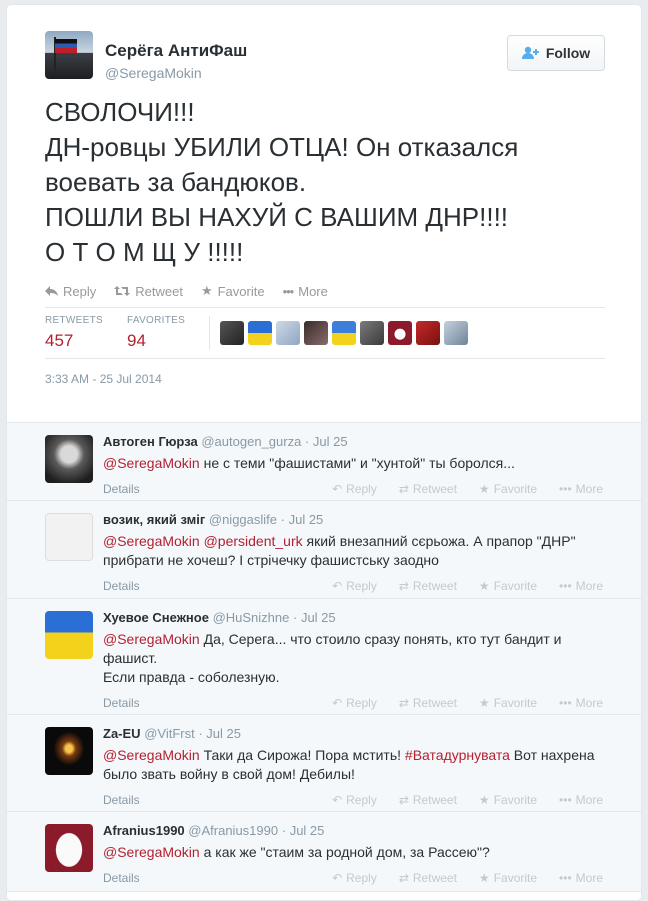 This screenshot has height=901, width=648. I want to click on retweet-icon, so click(122, 291).